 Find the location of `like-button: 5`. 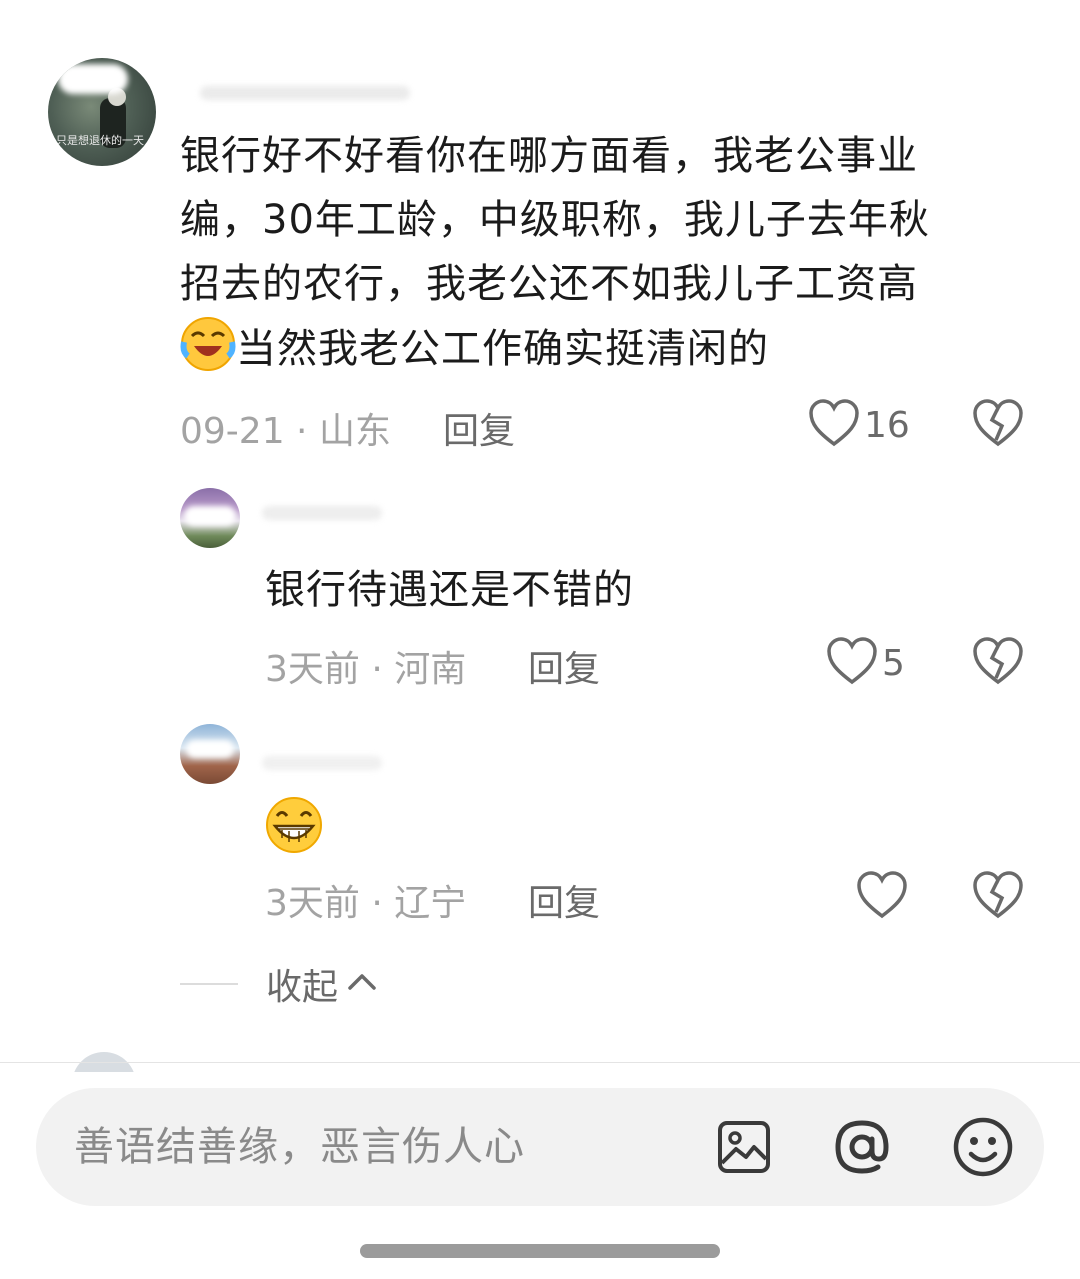

like-button: 5 is located at coordinates (865, 663).